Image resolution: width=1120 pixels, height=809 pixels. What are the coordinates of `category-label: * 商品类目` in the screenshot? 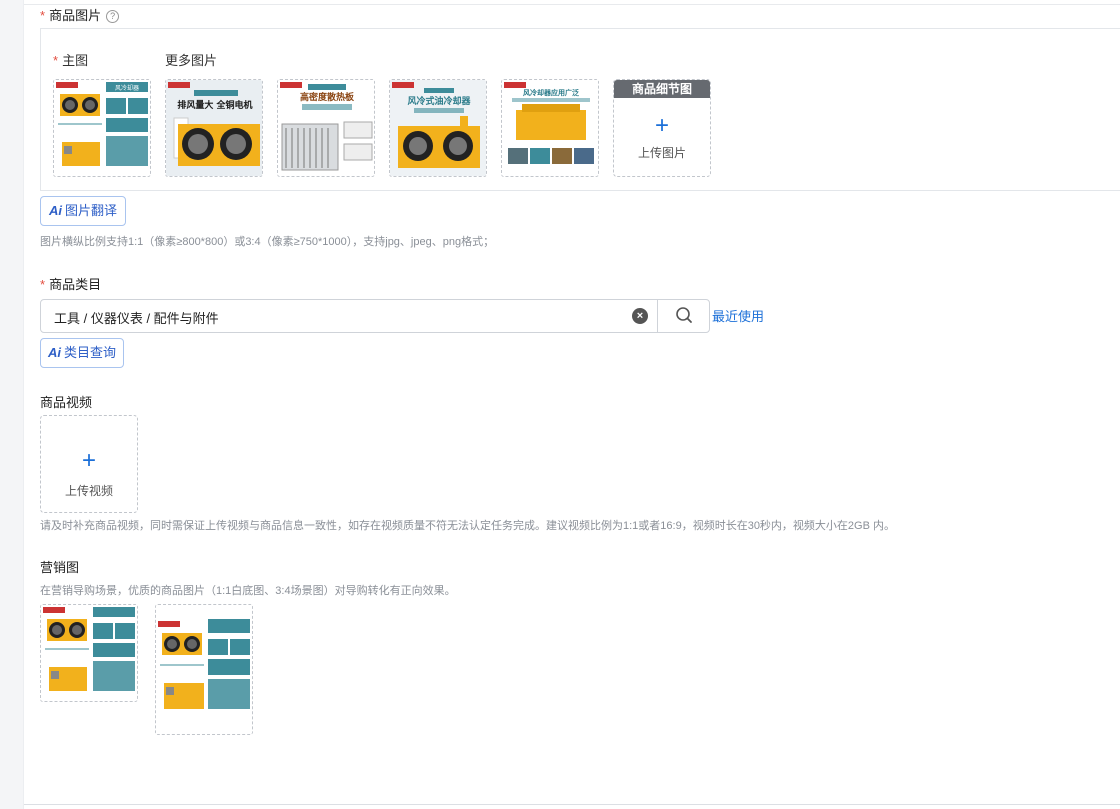 It's located at (70, 283).